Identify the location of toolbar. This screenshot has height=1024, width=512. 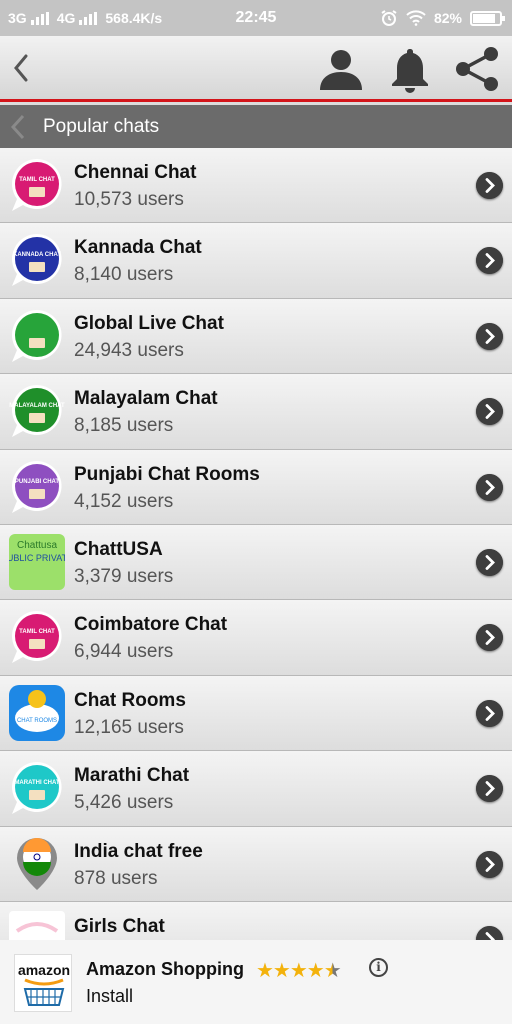
(256, 69).